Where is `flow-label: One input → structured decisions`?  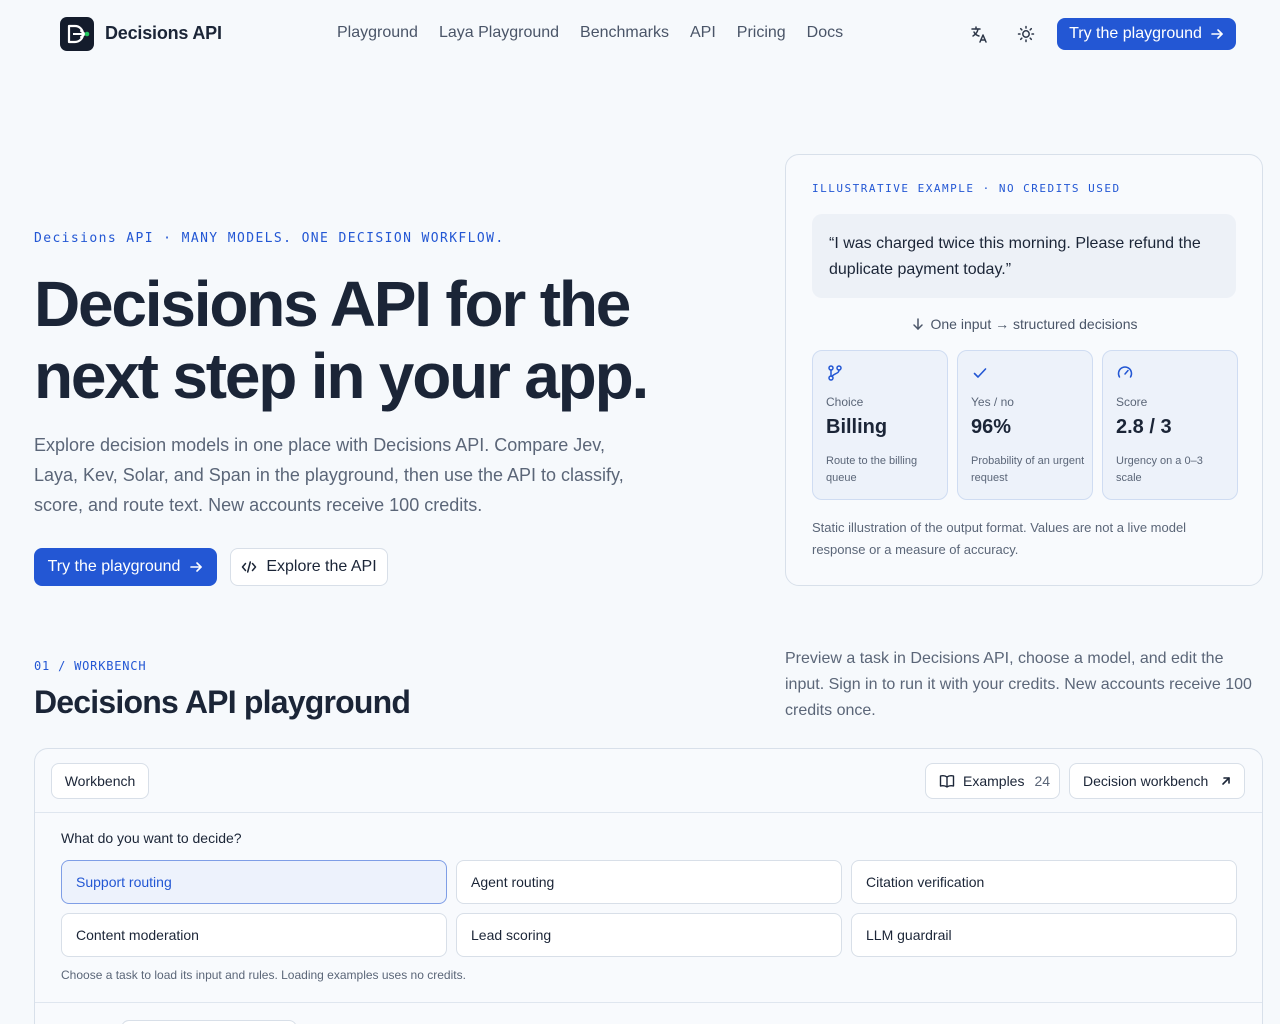
flow-label: One input → structured decisions is located at coordinates (1024, 324).